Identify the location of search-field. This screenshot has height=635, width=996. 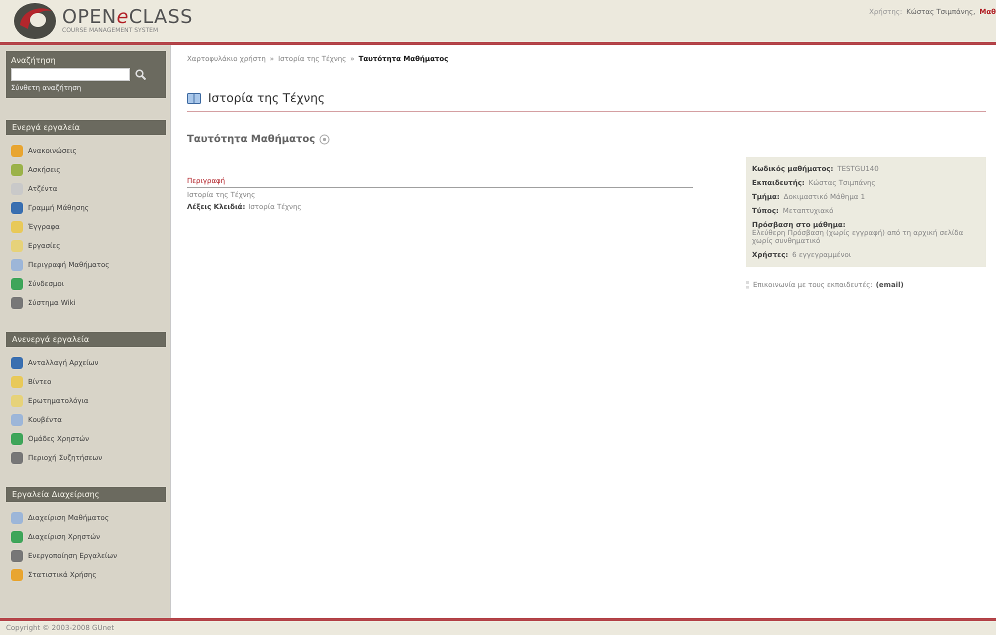
(70, 74).